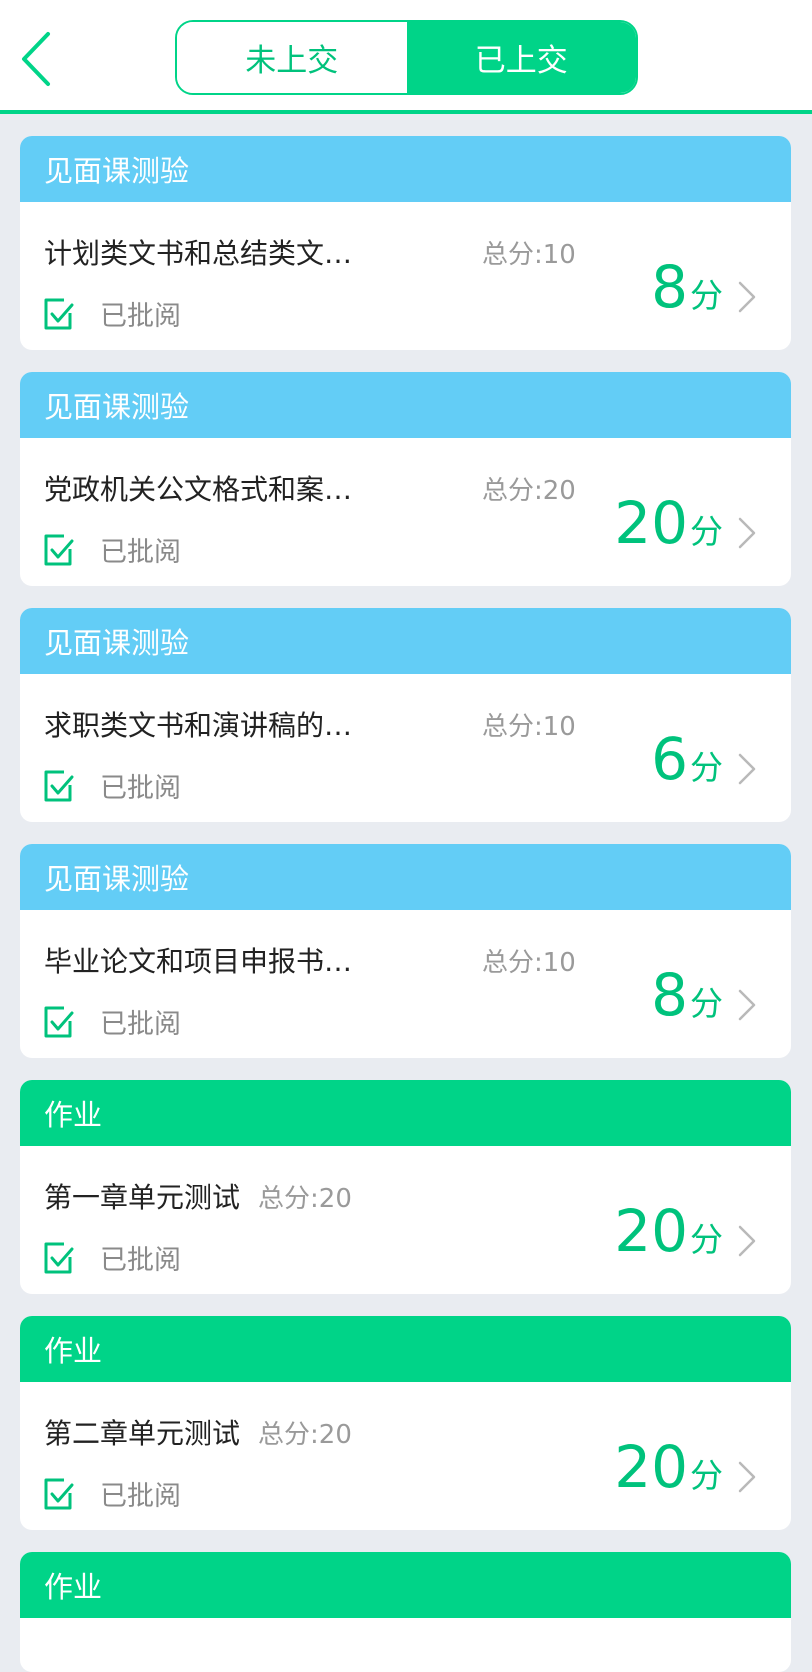 Image resolution: width=812 pixels, height=1672 pixels. Describe the element at coordinates (405, 1423) in the screenshot. I see `assignment-card: 作业 第二章单元测试 总分:20 已批阅 20 分` at that location.